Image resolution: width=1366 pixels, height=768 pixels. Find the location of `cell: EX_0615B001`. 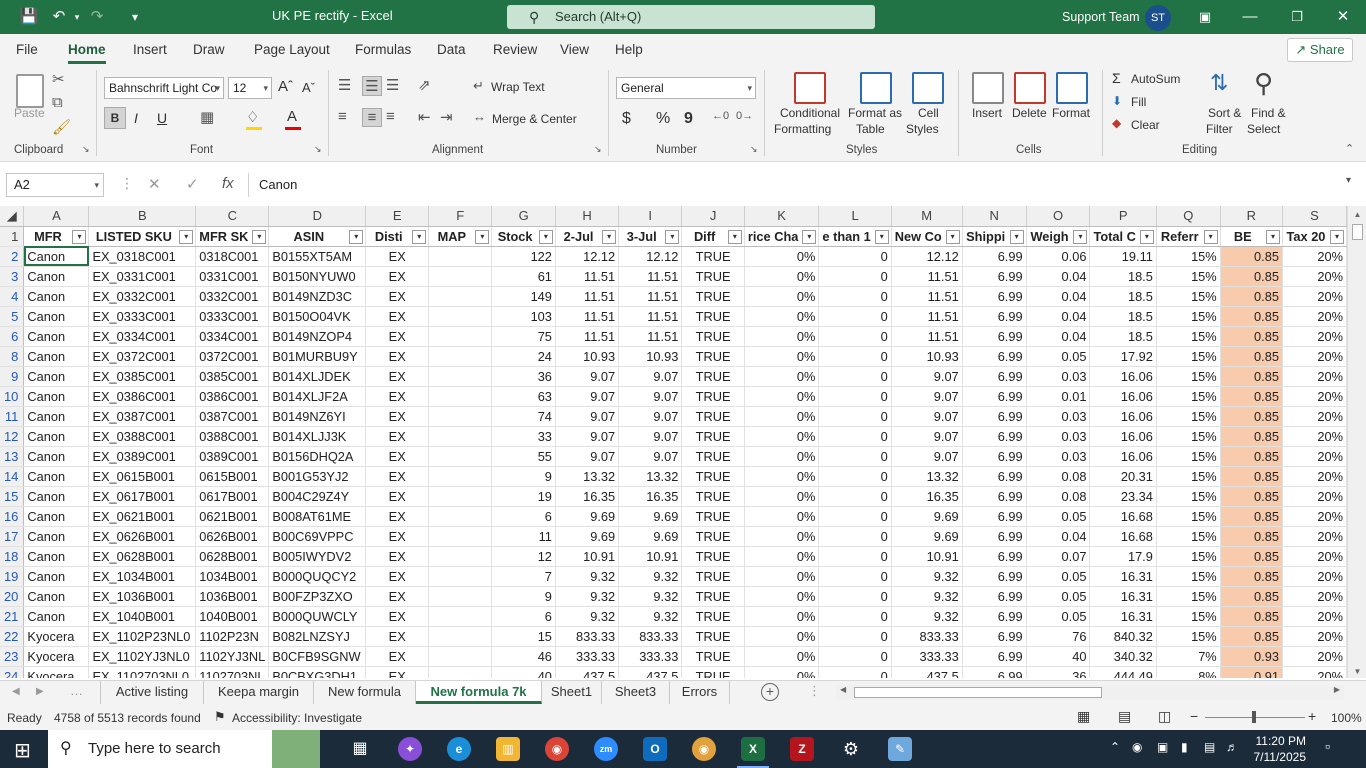

cell: EX_0615B001 is located at coordinates (142, 476).